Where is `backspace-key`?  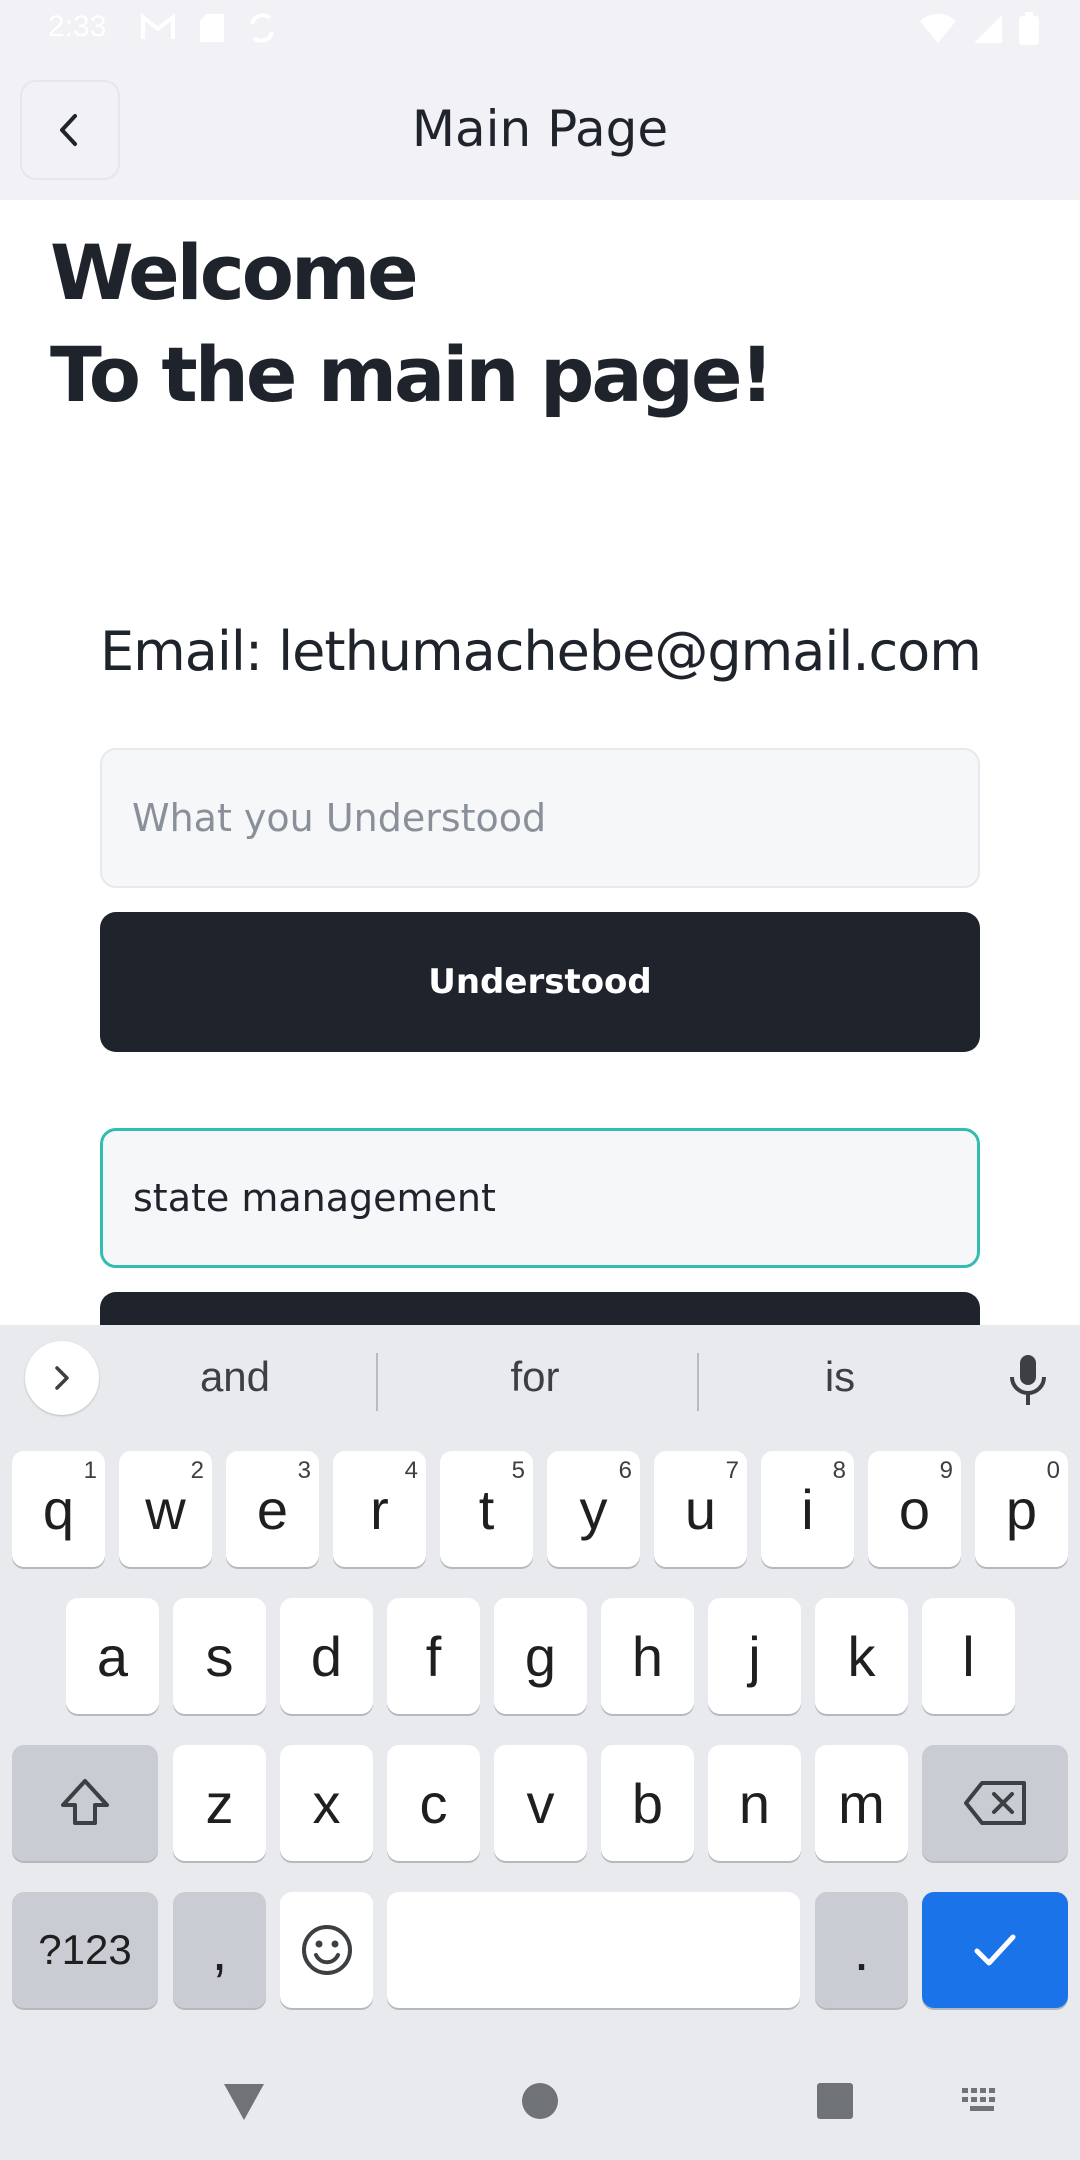 backspace-key is located at coordinates (995, 1803).